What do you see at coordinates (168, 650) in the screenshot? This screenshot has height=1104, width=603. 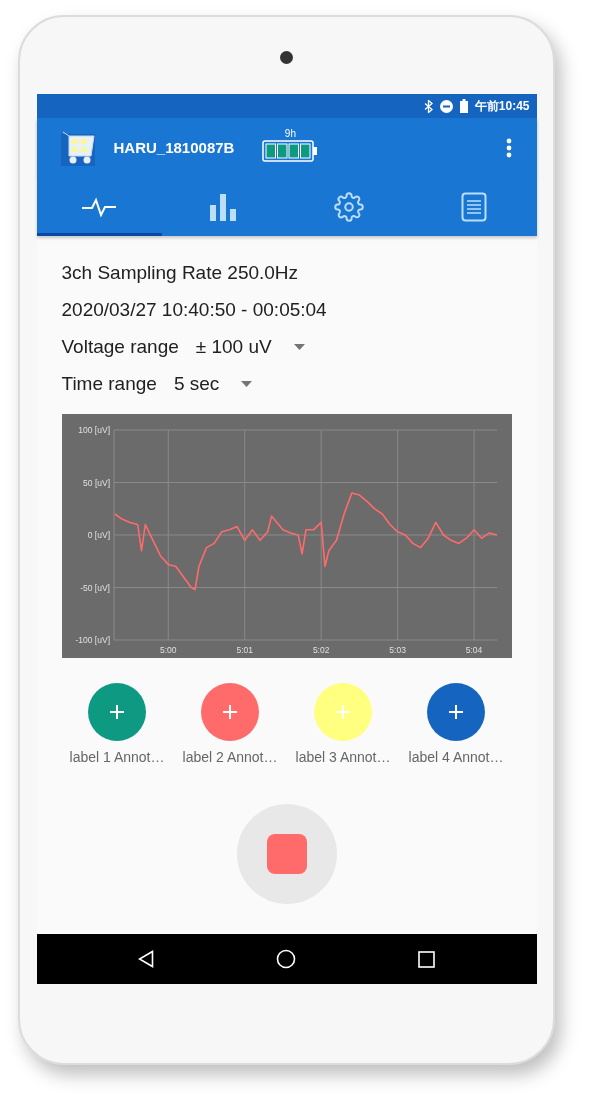 I see `x-axis-label: 5:00` at bounding box center [168, 650].